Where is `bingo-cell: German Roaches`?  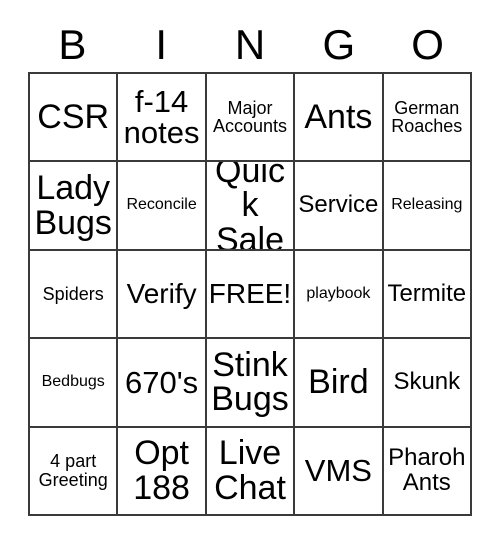
bingo-cell: German Roaches is located at coordinates (427, 118).